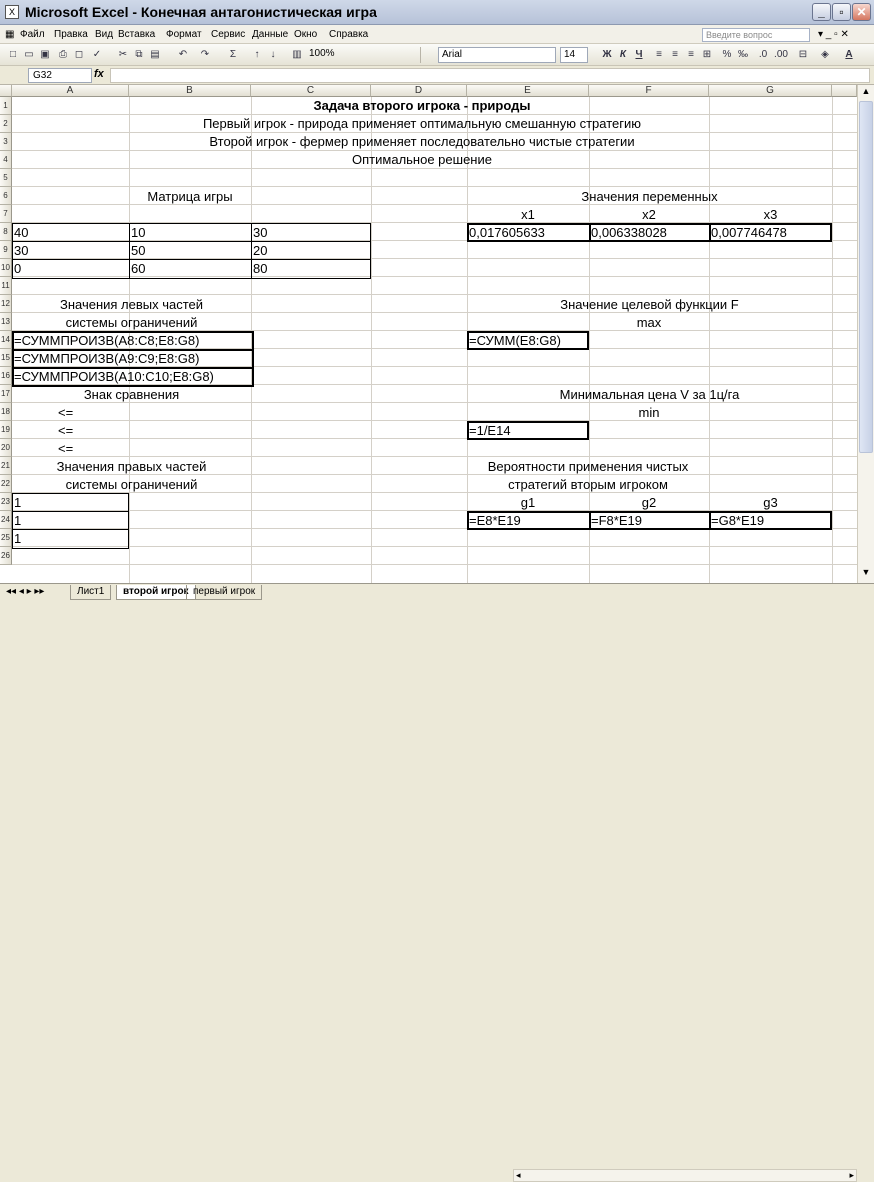 This screenshot has height=1182, width=874. I want to click on row-header-17: 17, so click(6, 394).